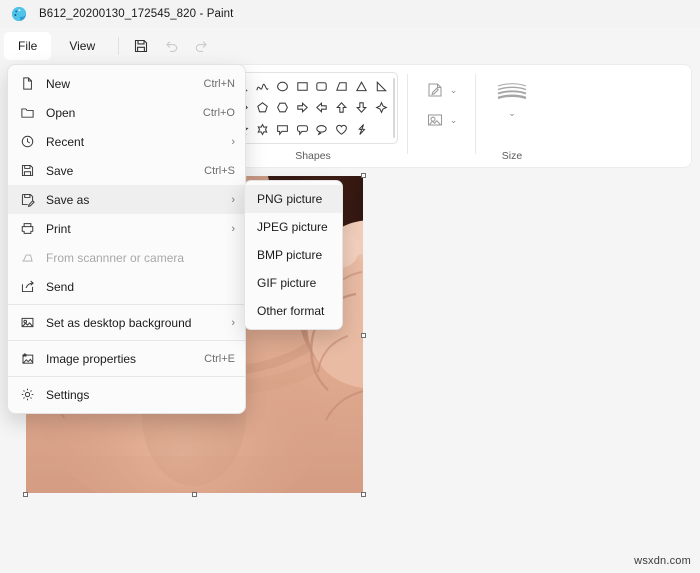  I want to click on menu-item-open-label: Open, so click(61, 112).